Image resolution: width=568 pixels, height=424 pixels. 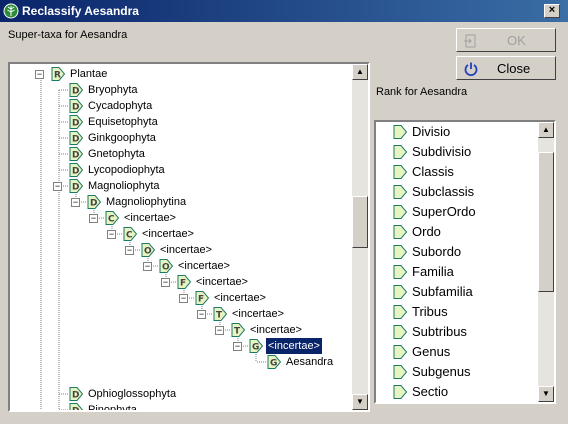 What do you see at coordinates (180, 90) in the screenshot?
I see `tree-node: D Bryophyta` at bounding box center [180, 90].